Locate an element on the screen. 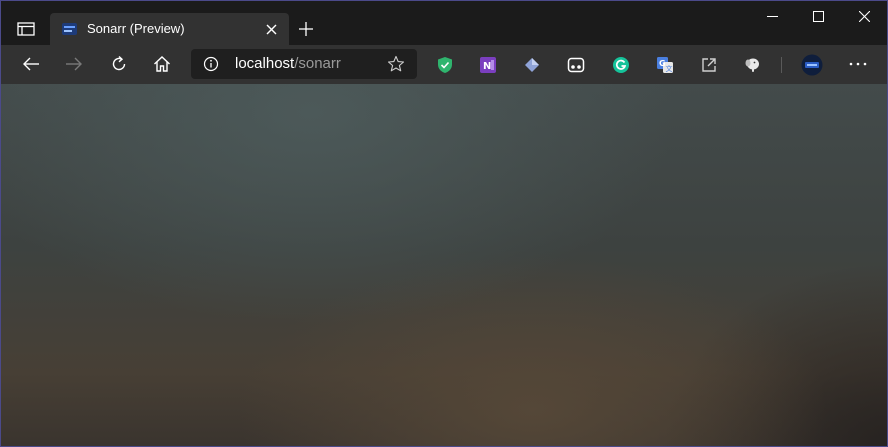  url-path: /sonarr is located at coordinates (317, 63).